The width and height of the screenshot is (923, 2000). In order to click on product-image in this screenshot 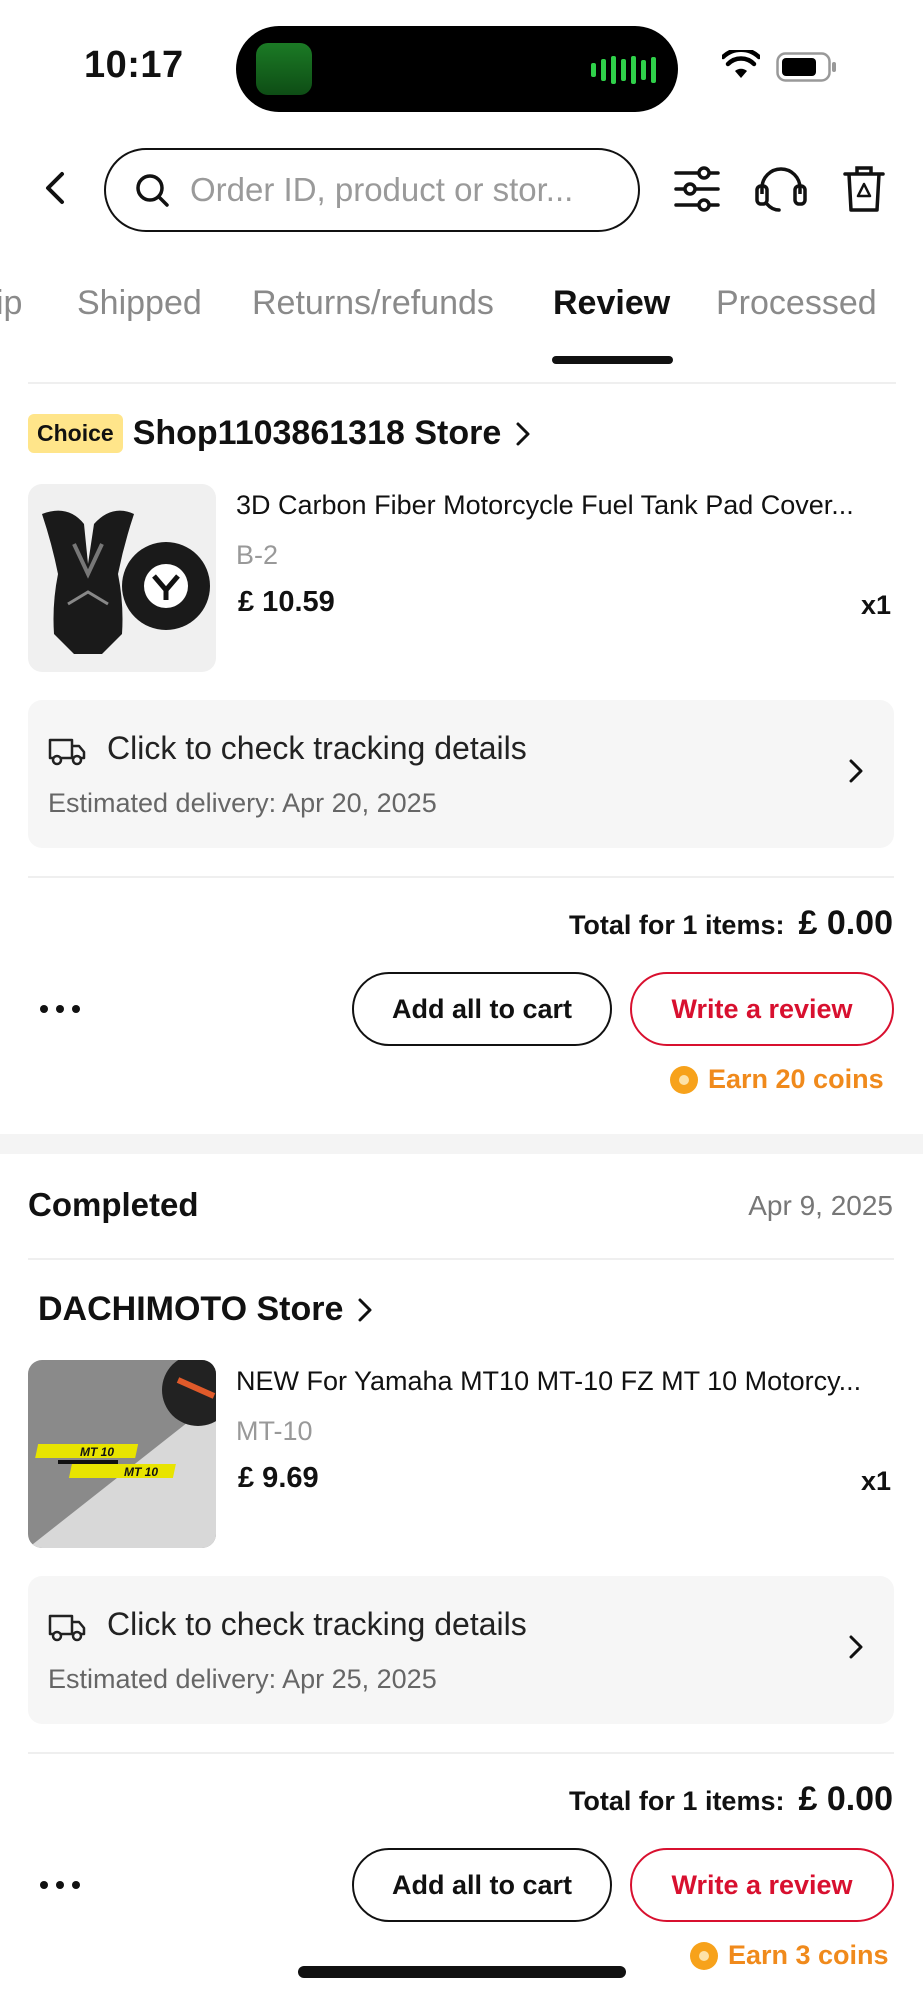, I will do `click(122, 578)`.